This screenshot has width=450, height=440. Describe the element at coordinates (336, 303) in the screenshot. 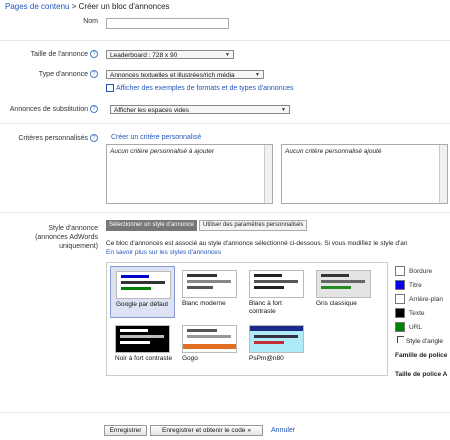

I see `style-option-label: Gris classique` at that location.